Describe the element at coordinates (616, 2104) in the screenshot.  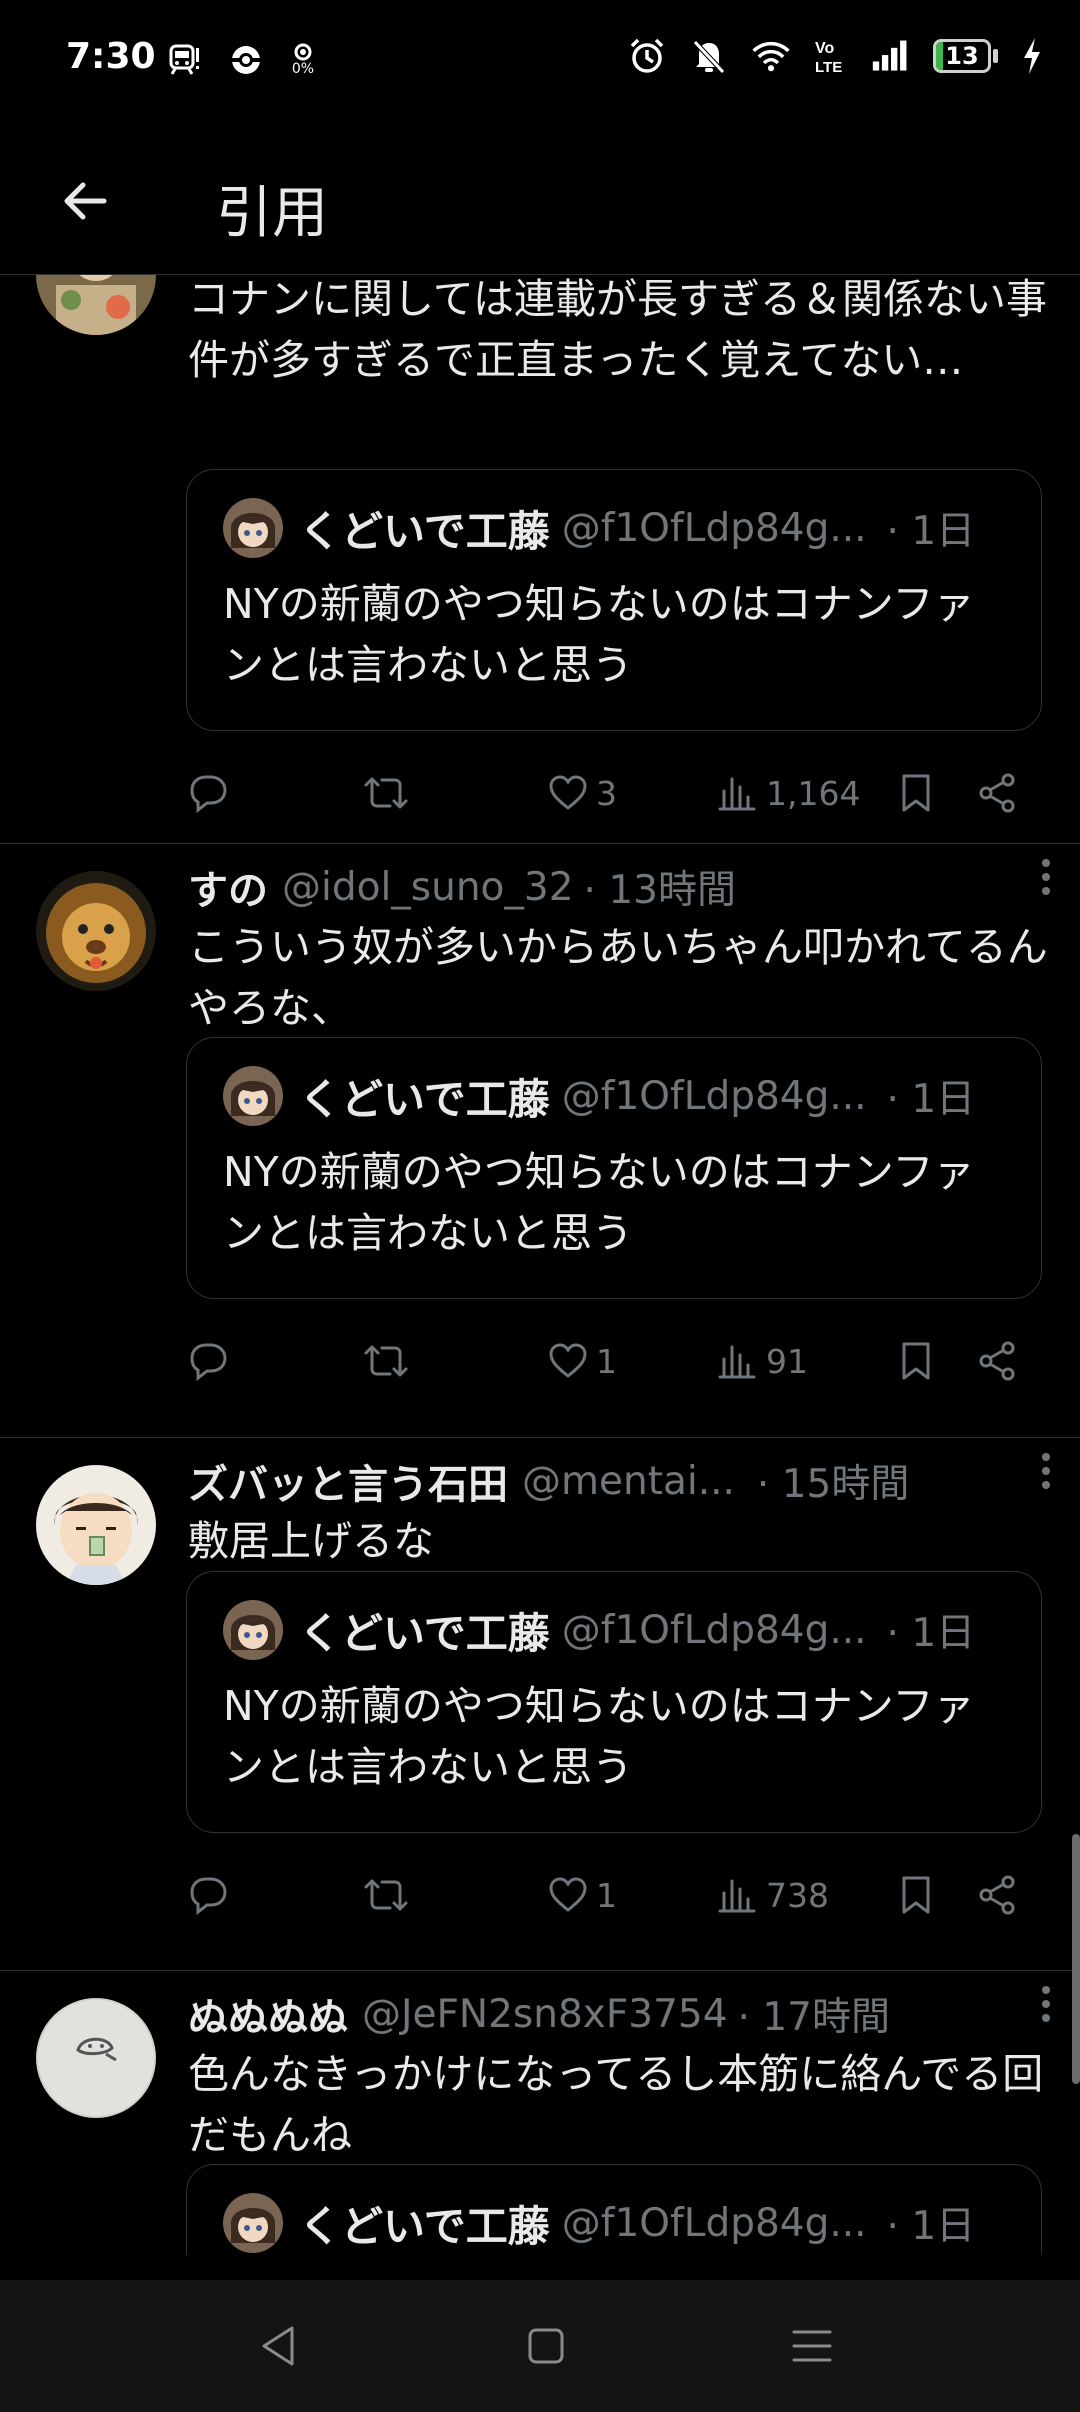
I see `tweet-text: 色んなきっかけになってるし本筋に絡んでる回だもんね` at that location.